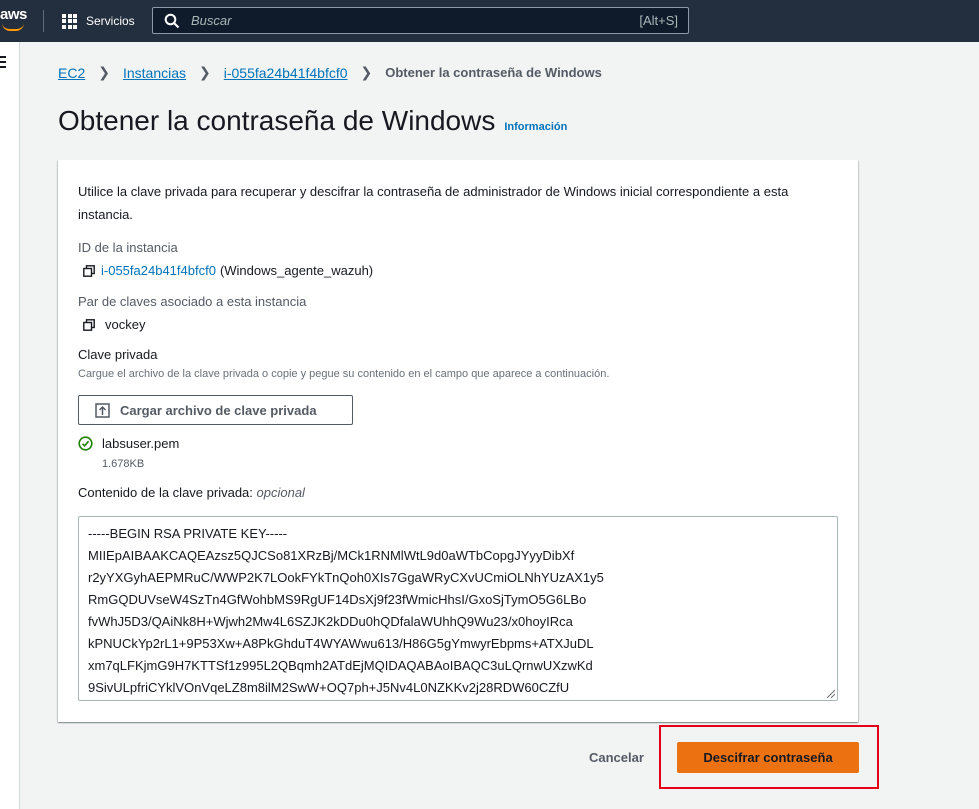 This screenshot has width=979, height=809. Describe the element at coordinates (535, 127) in the screenshot. I see `info-link: Información` at that location.